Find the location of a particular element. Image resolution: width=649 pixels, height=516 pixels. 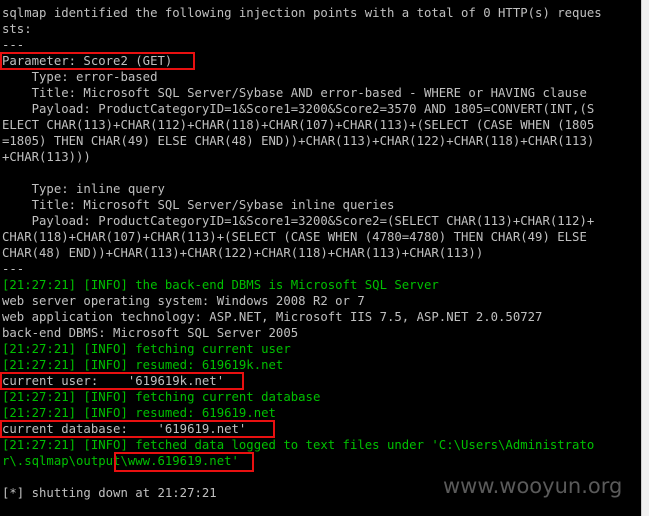

terminal-line: [21:27:21] [INFO] resumed: 619619.net is located at coordinates (139, 413).